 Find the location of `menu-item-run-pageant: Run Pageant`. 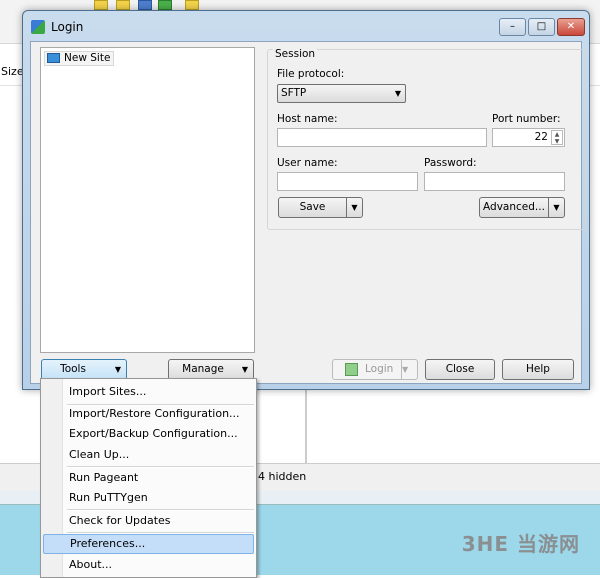

menu-item-run-pageant: Run Pageant is located at coordinates (148, 478).